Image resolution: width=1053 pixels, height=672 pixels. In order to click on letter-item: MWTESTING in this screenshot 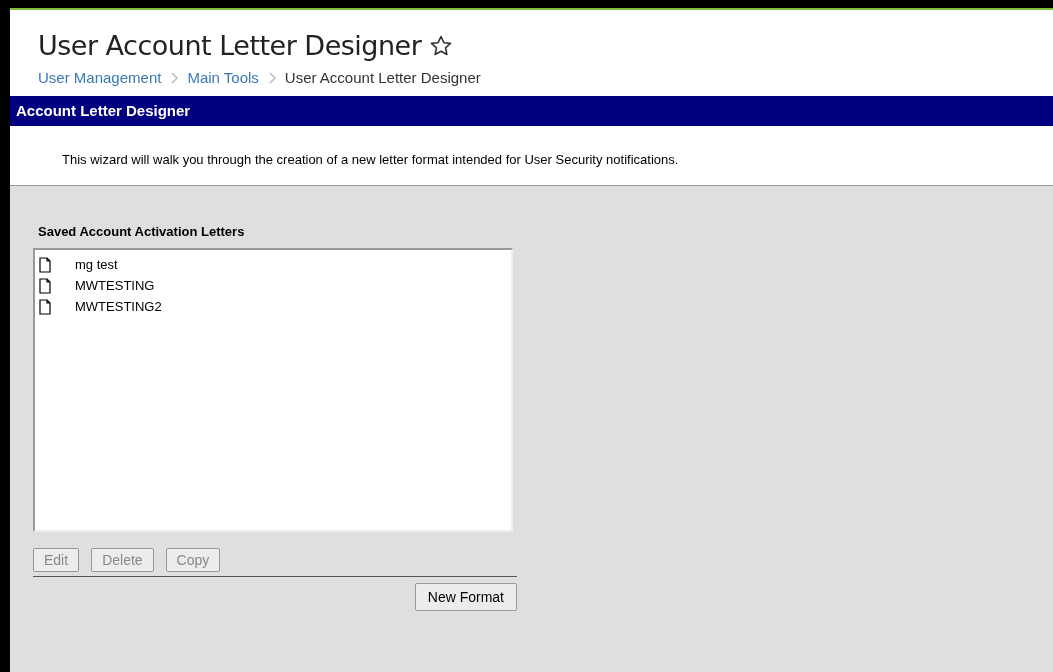, I will do `click(115, 285)`.